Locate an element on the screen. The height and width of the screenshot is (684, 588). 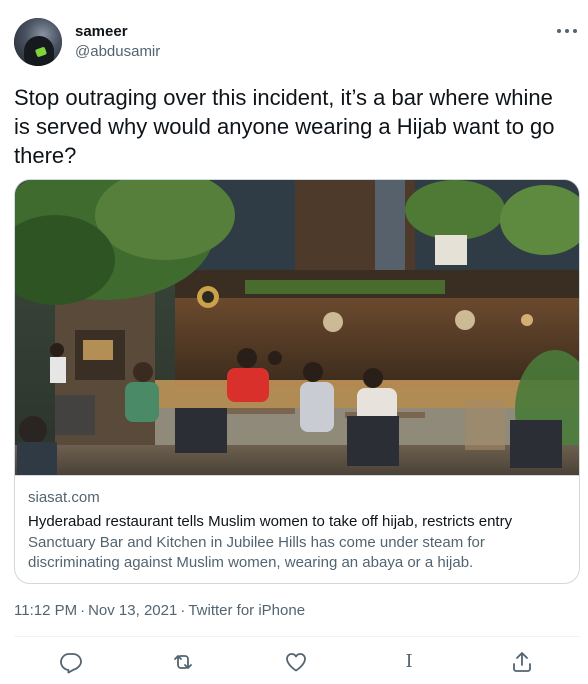
card-domain: siasat.com is located at coordinates (64, 497).